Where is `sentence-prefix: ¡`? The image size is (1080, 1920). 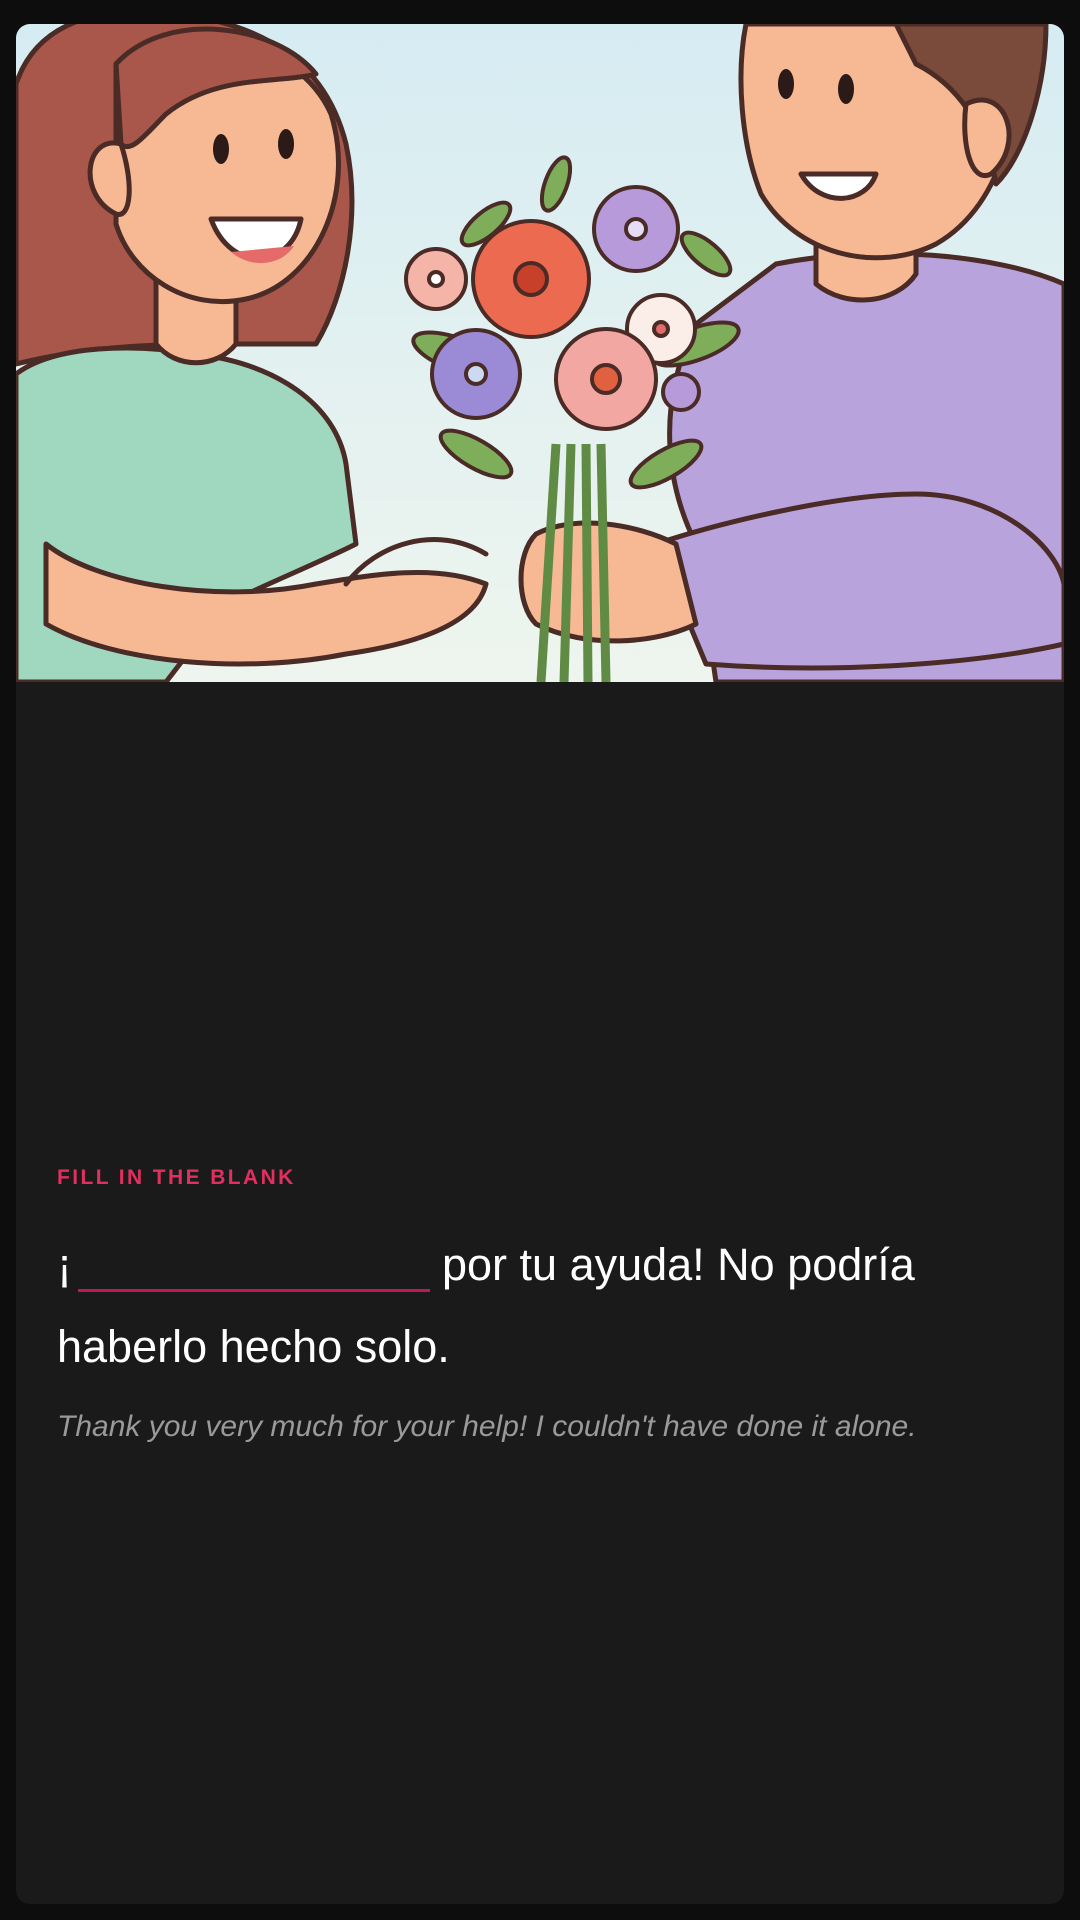
sentence-prefix: ¡ is located at coordinates (64, 1264).